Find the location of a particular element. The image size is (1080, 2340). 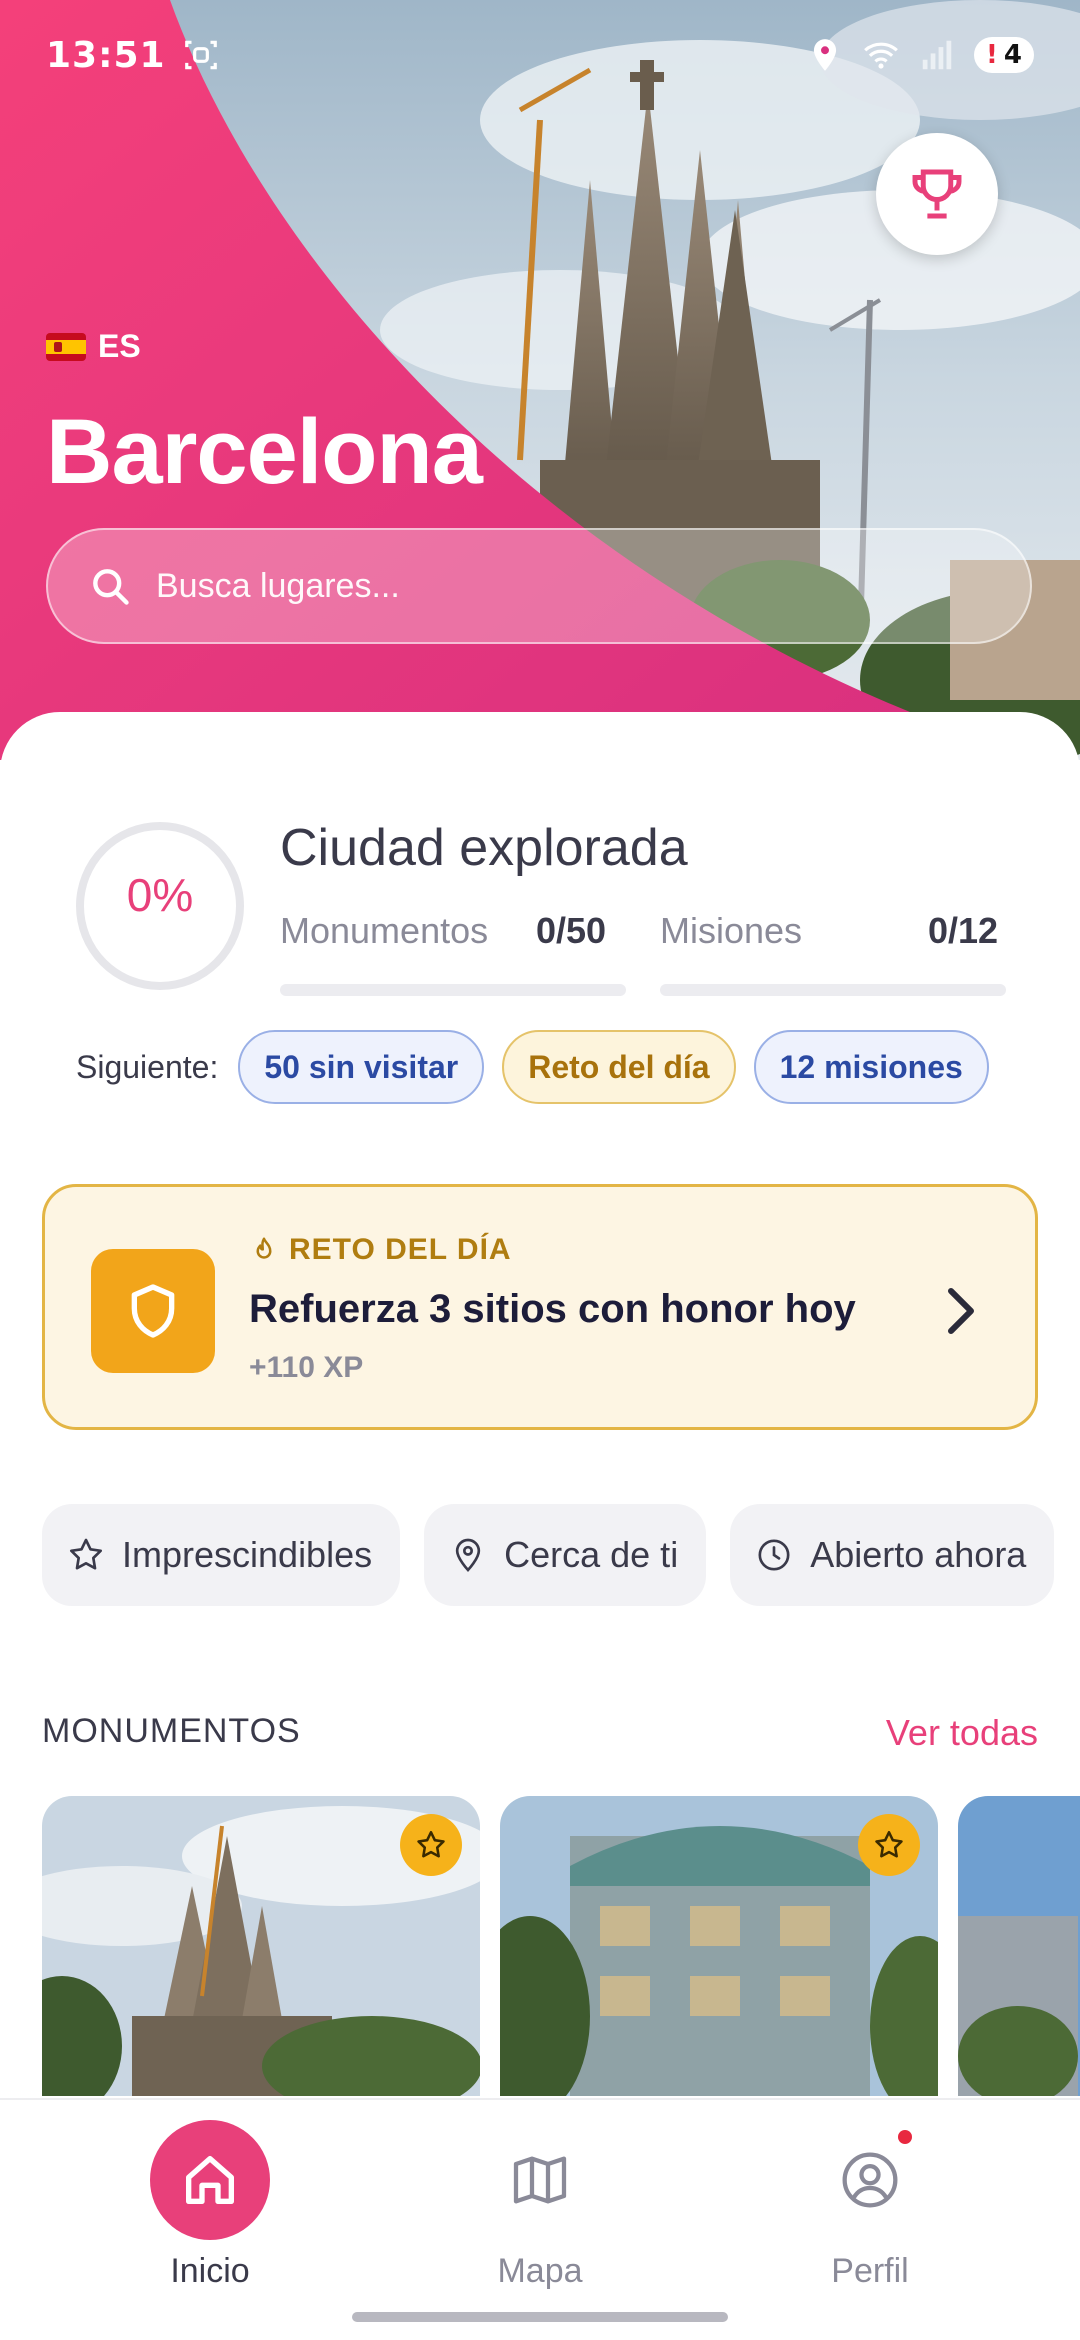

battery-badge: ! 4 is located at coordinates (1004, 55).